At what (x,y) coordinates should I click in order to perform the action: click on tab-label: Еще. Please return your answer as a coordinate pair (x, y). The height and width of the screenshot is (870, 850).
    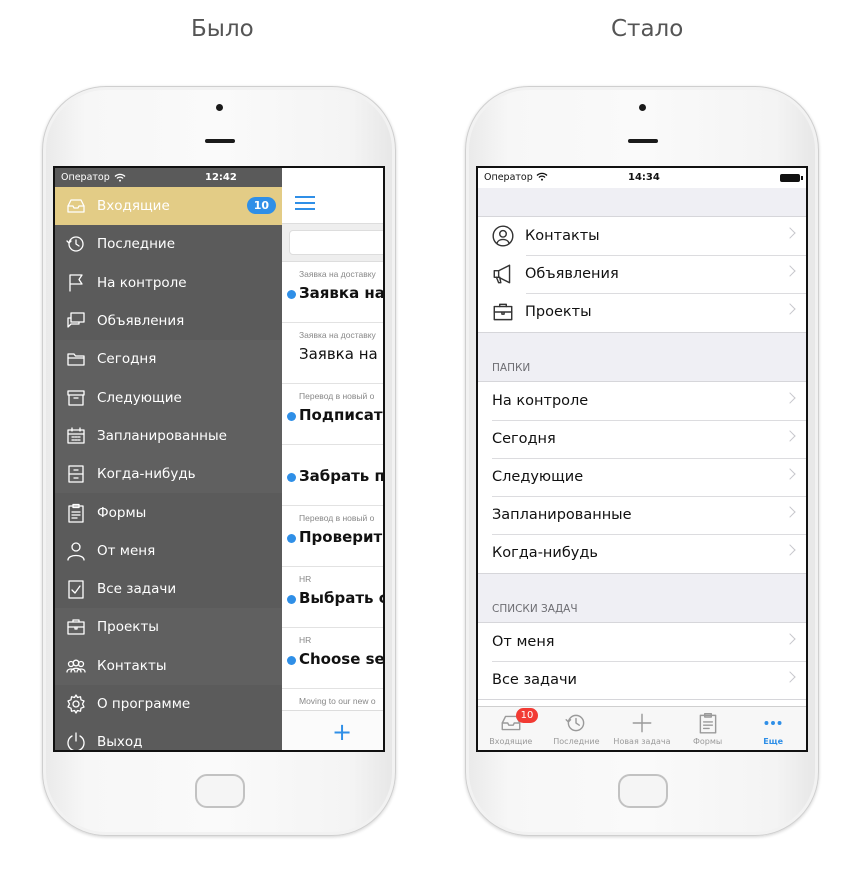
    Looking at the image, I should click on (773, 741).